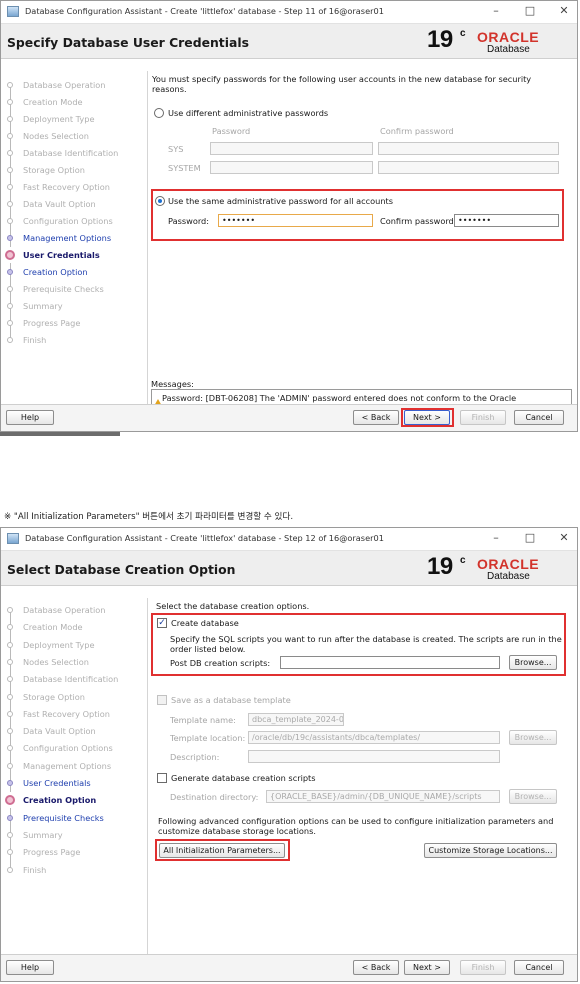  Describe the element at coordinates (13, 11) in the screenshot. I see `app-icon` at that location.